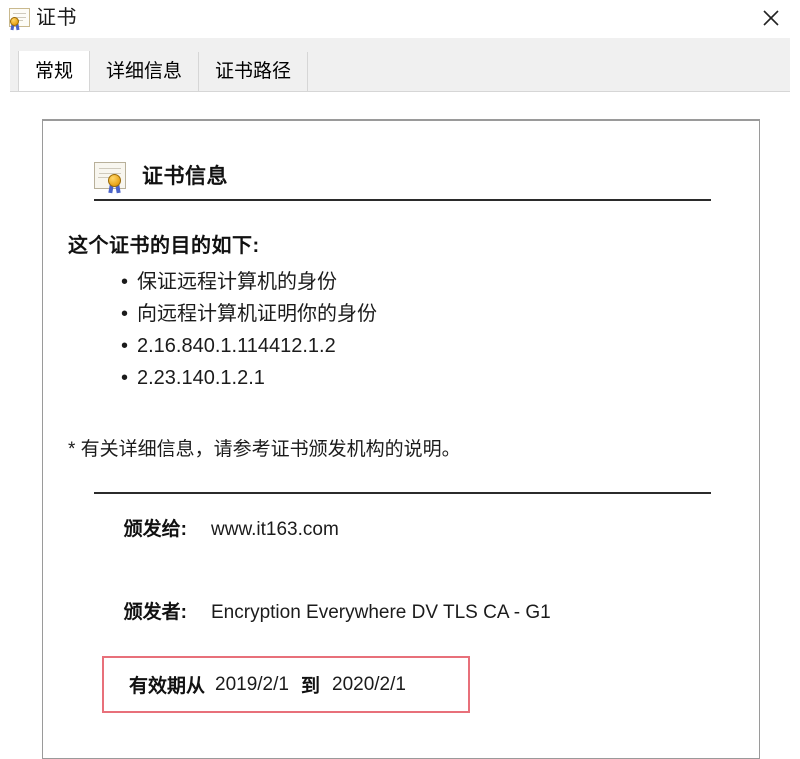 Image resolution: width=800 pixels, height=759 pixels. I want to click on validity-to-value: 2020/2/1, so click(369, 684).